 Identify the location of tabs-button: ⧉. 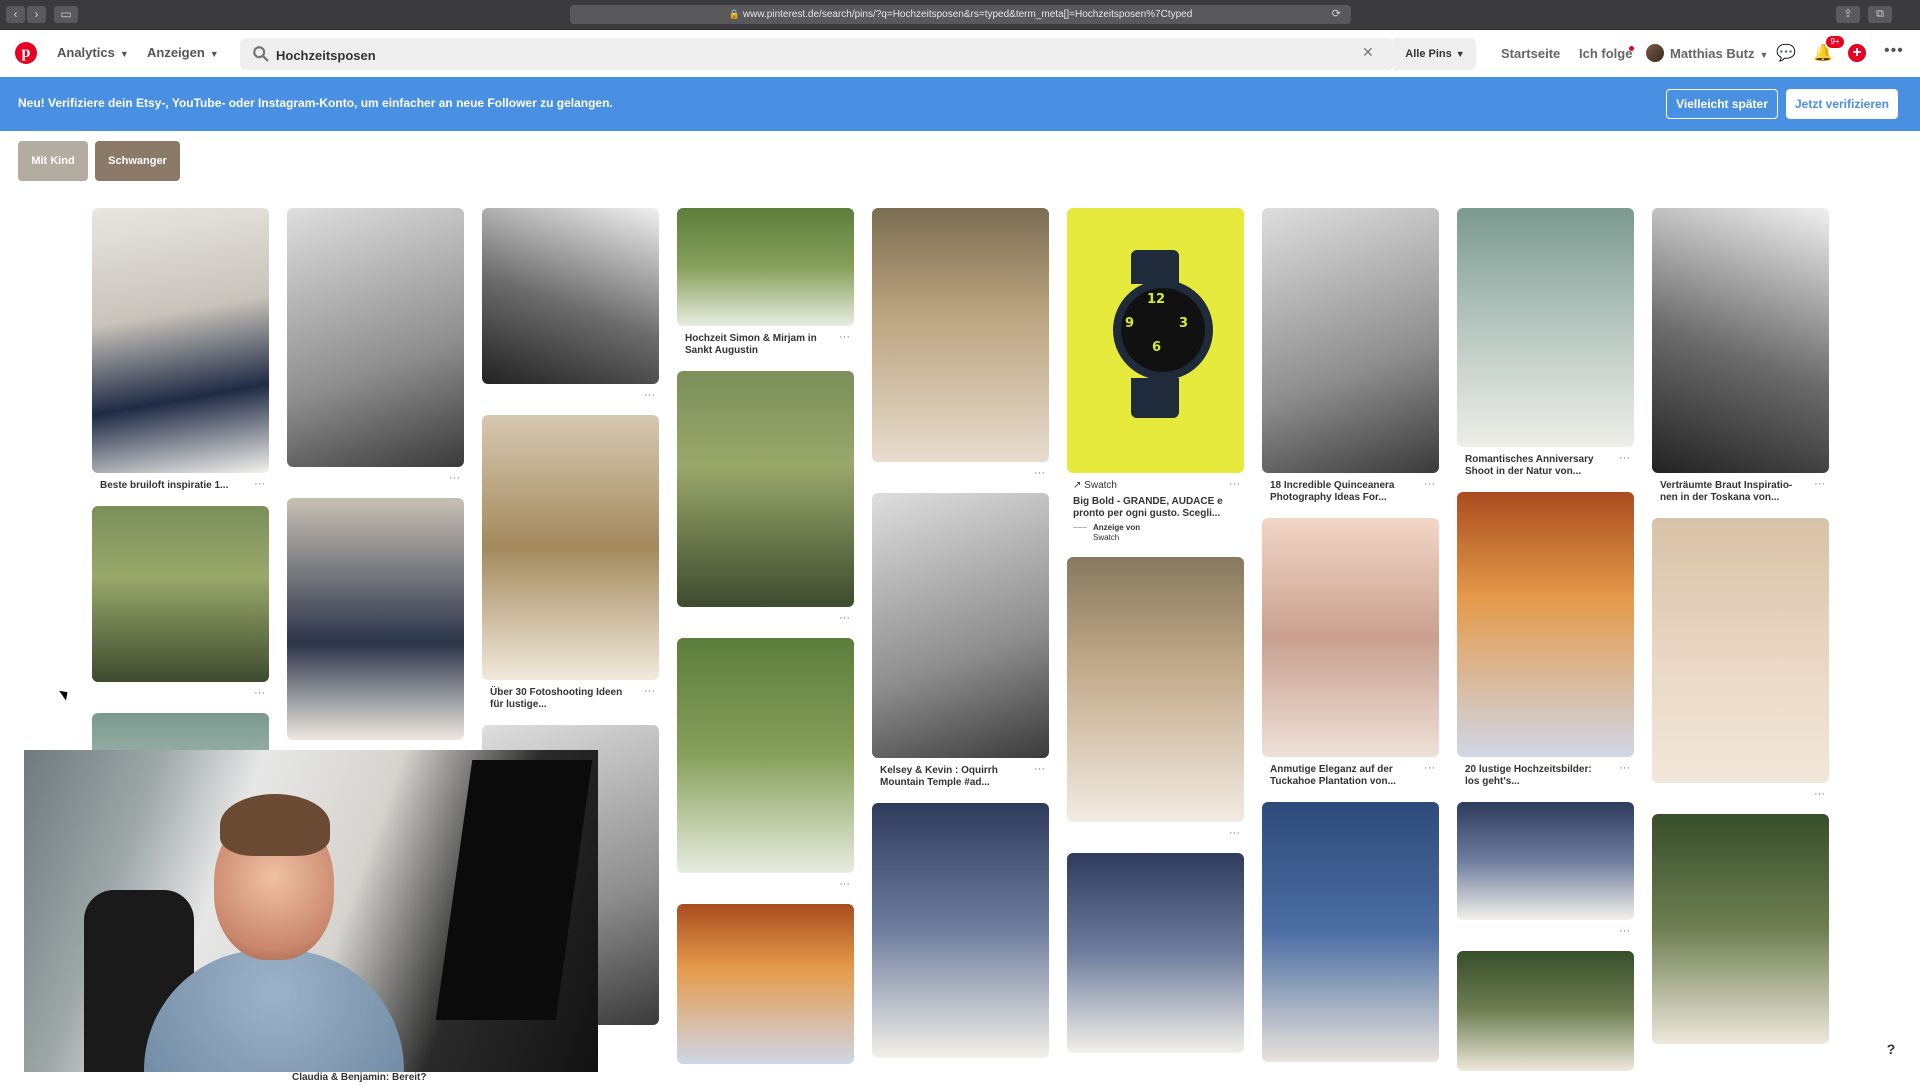
(1880, 14).